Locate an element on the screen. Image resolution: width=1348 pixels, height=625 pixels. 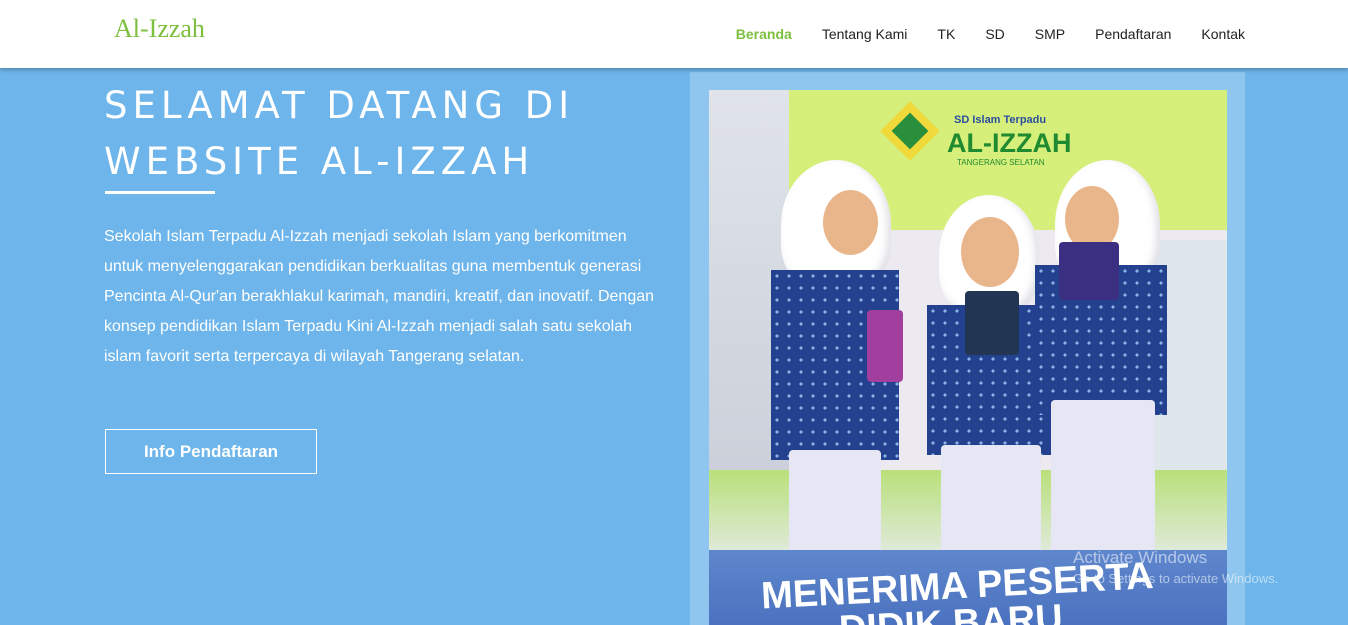
activate-windows-watermark-title: Activate Windows is located at coordinates (1140, 557).